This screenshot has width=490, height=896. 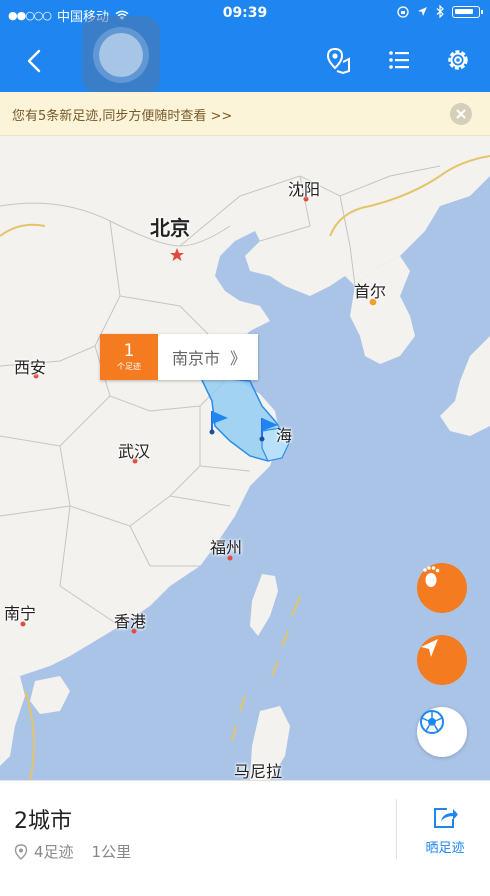 I want to click on share-footprint-label: 晒足迹, so click(x=445, y=848).